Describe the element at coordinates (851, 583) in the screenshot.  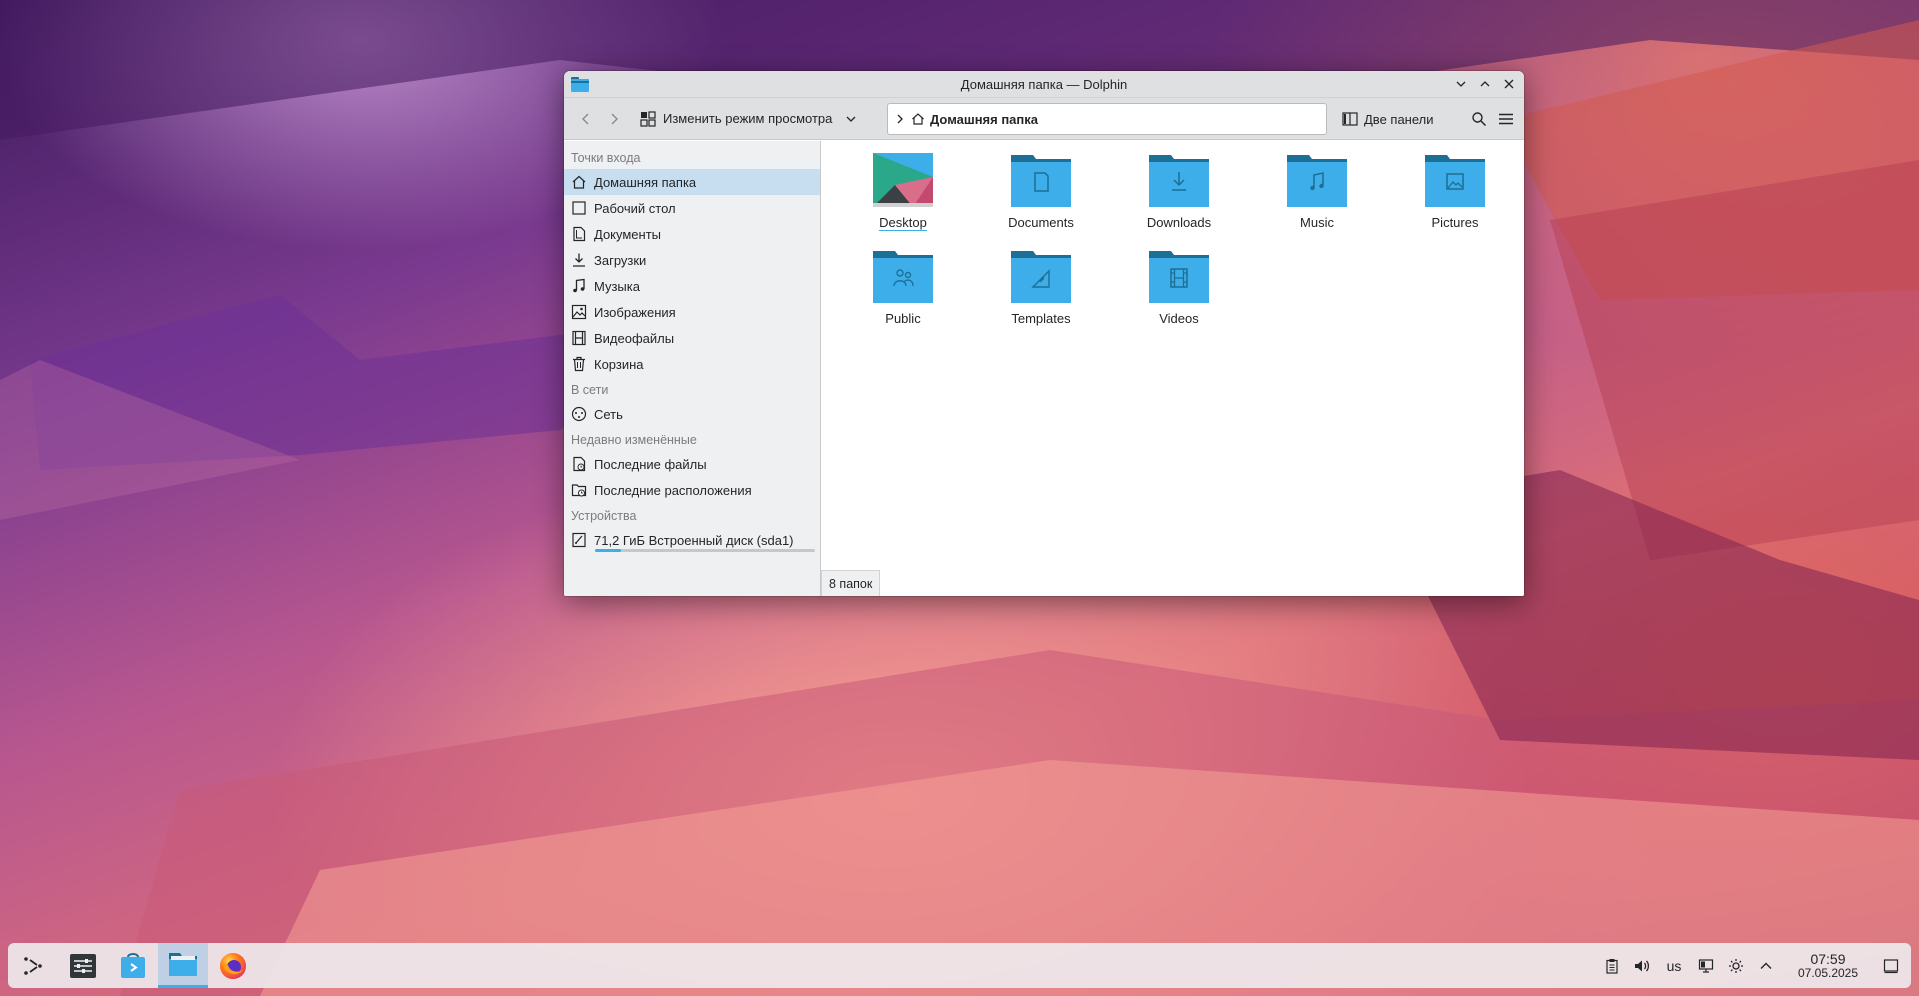
I see `status-bar-folder-count: 8 папок` at that location.